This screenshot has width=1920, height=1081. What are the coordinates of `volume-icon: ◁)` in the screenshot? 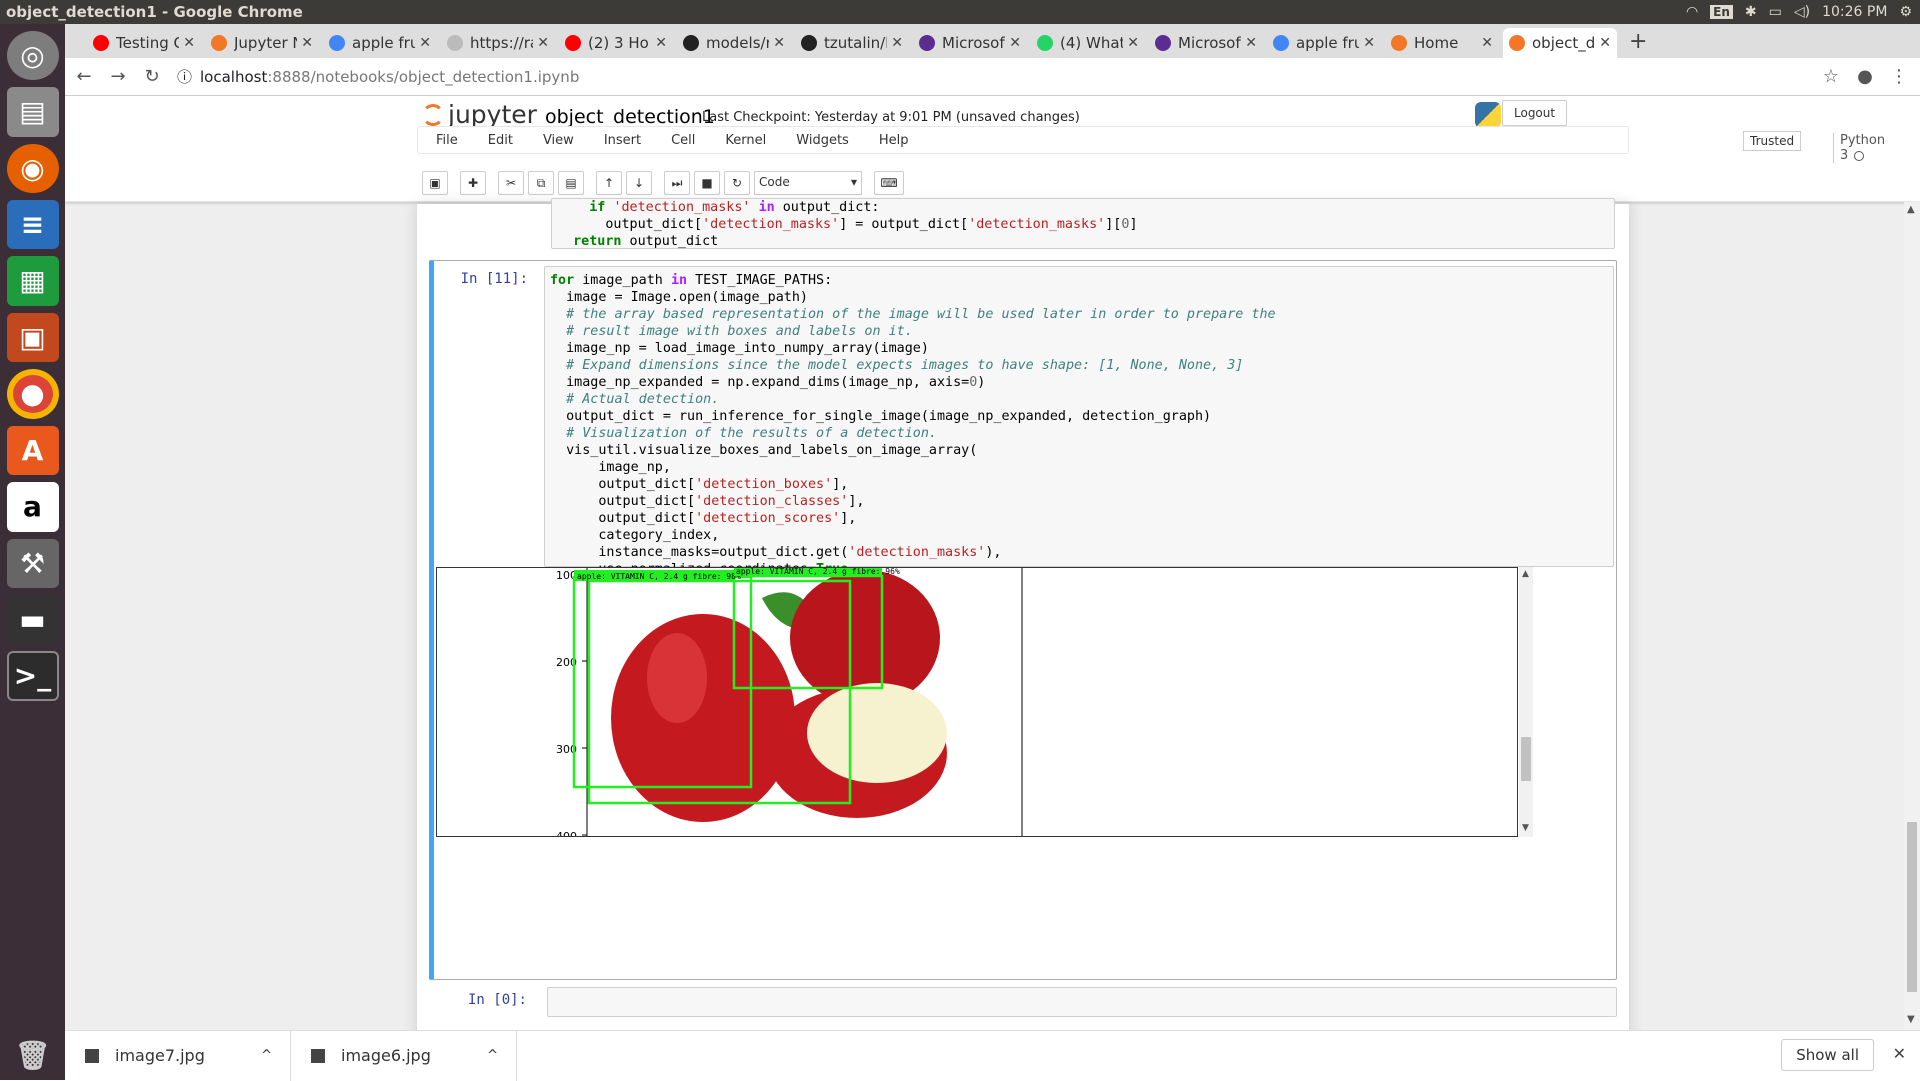 It's located at (1802, 12).